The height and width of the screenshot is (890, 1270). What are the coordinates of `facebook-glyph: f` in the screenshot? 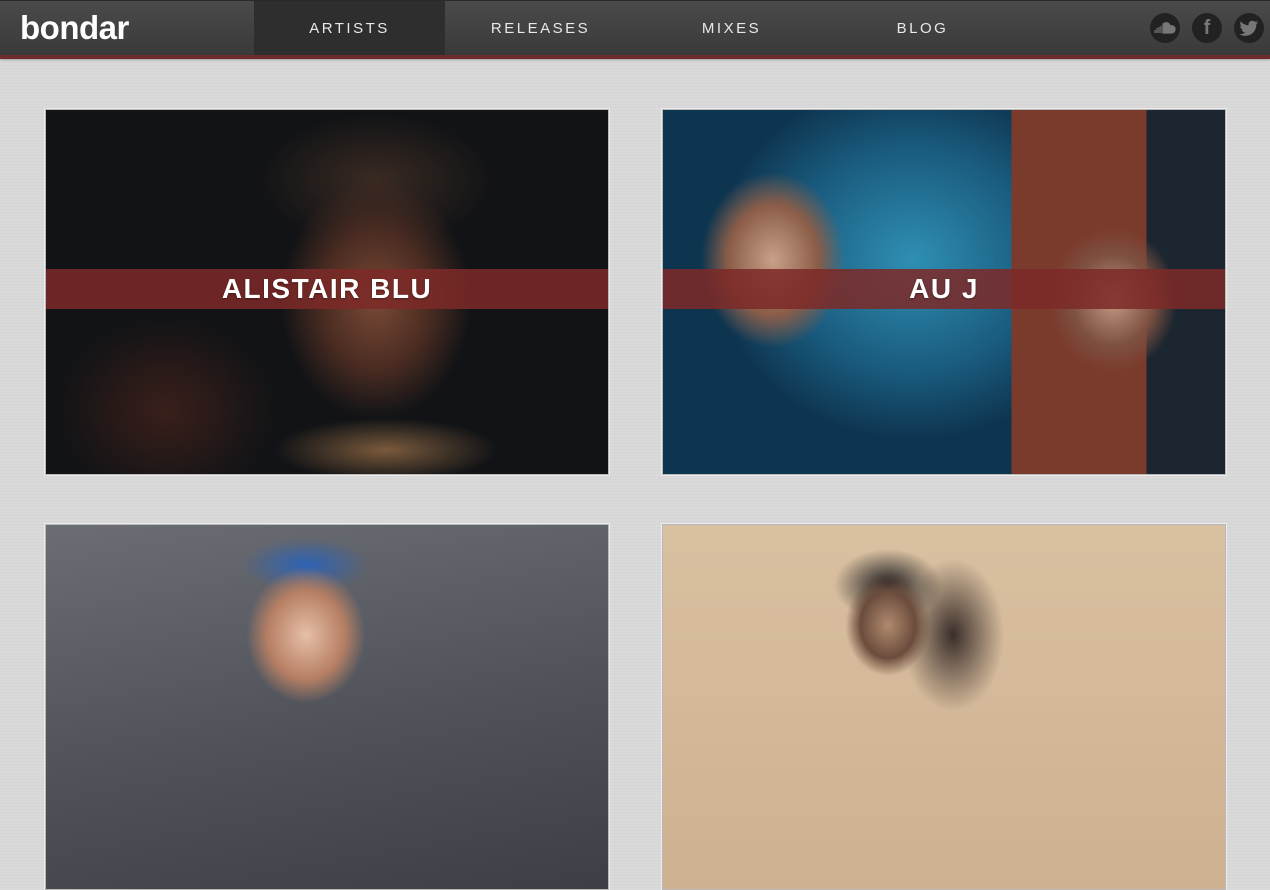 It's located at (1207, 27).